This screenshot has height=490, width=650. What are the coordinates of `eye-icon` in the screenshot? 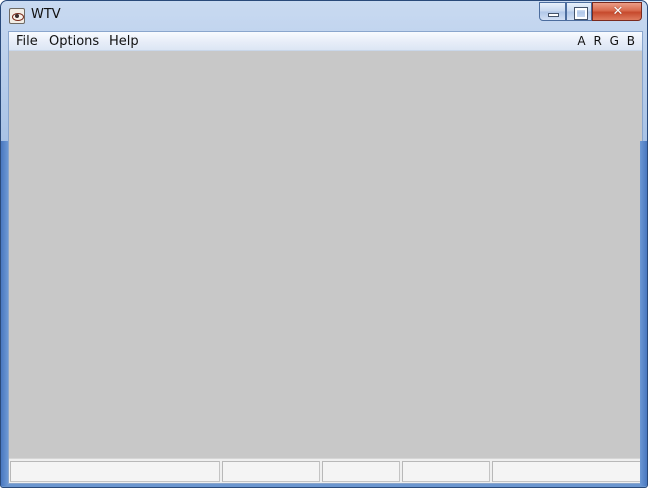 It's located at (17, 16).